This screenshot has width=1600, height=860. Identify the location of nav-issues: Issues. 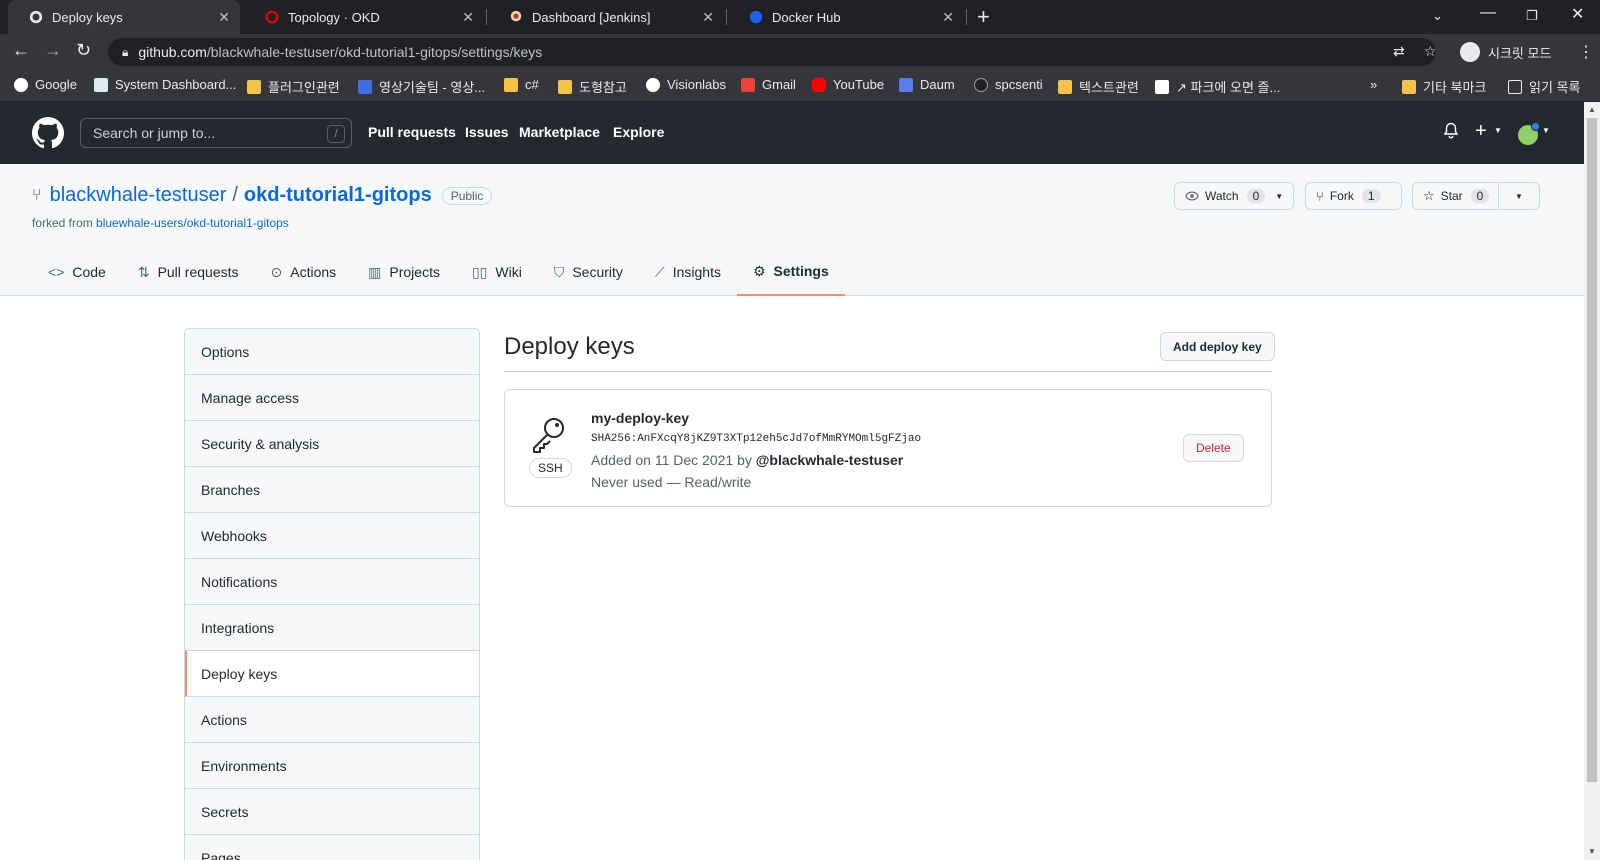
(487, 132).